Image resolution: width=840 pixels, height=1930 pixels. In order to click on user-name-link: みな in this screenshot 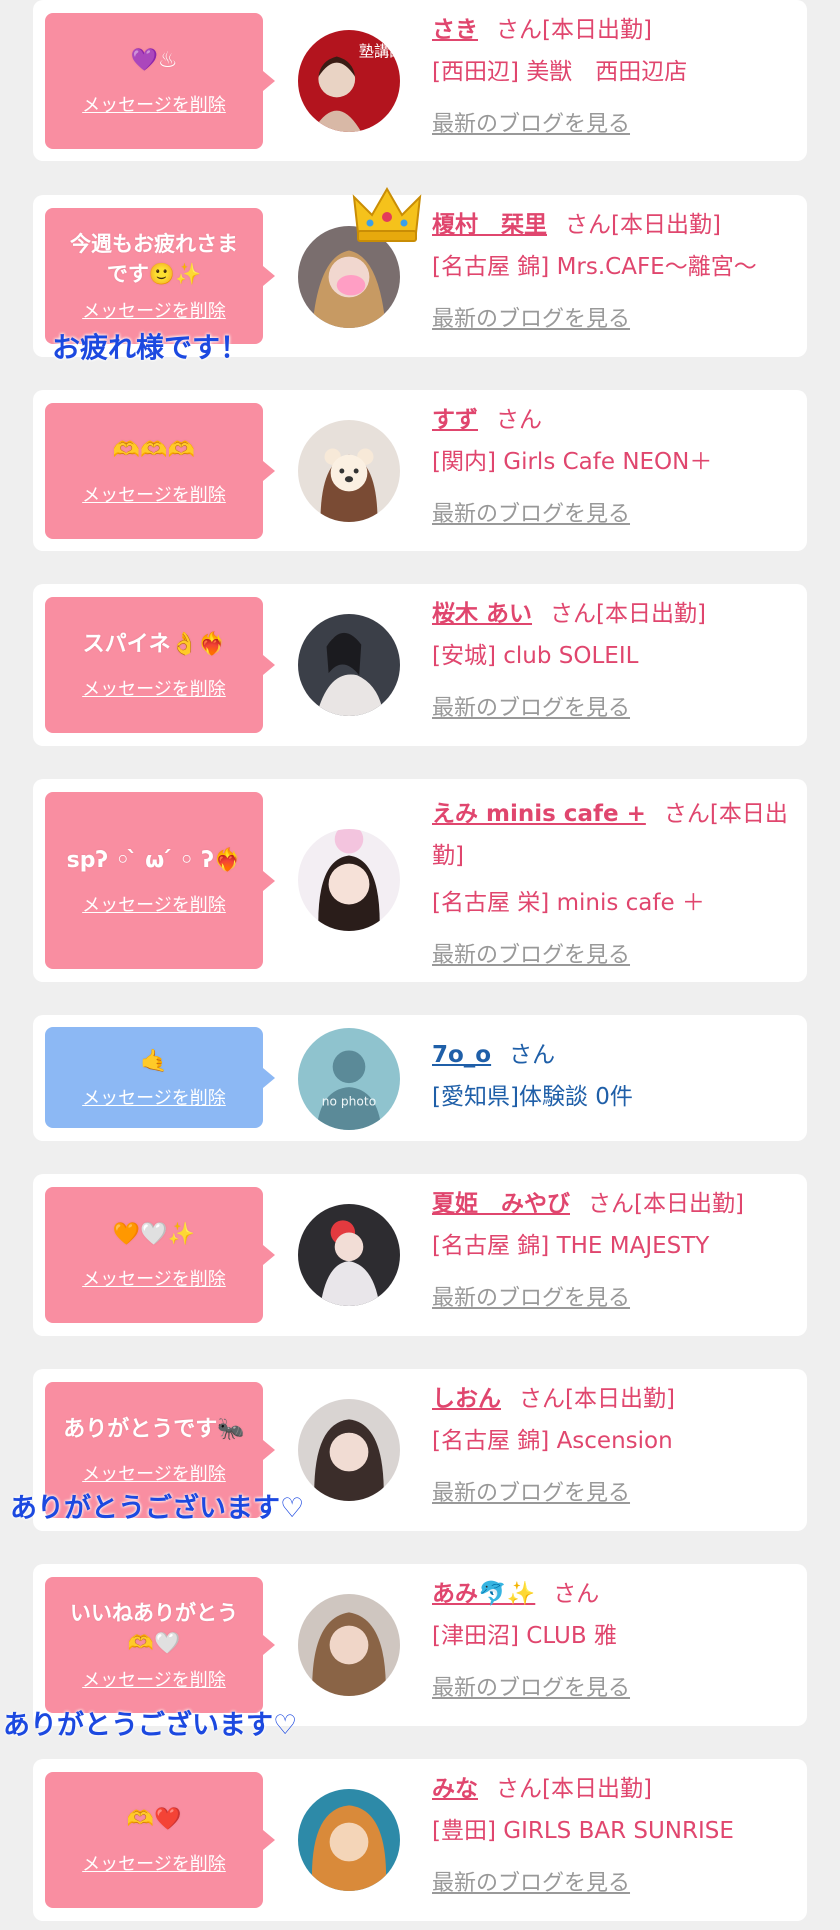, I will do `click(455, 1789)`.